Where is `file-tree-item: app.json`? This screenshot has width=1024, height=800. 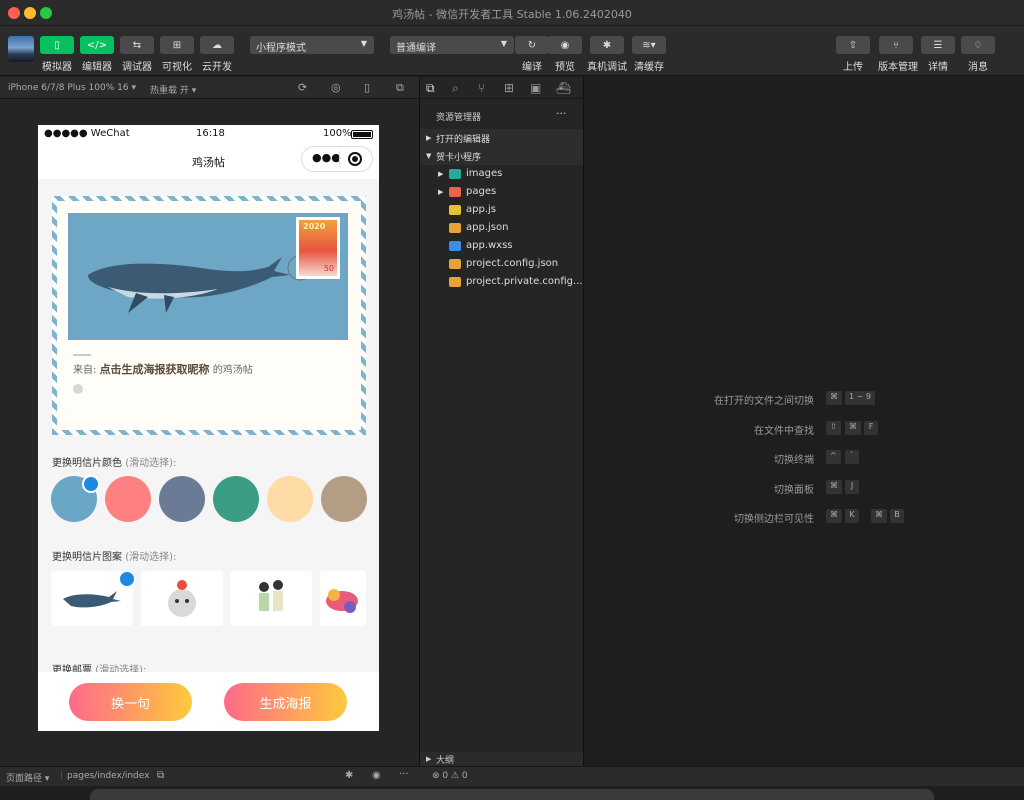
file-tree-item: app.json is located at coordinates (501, 228).